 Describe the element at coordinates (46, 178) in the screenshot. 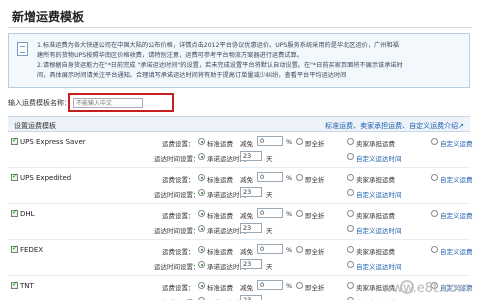

I see `carrier-name: UPS Expedited` at that location.